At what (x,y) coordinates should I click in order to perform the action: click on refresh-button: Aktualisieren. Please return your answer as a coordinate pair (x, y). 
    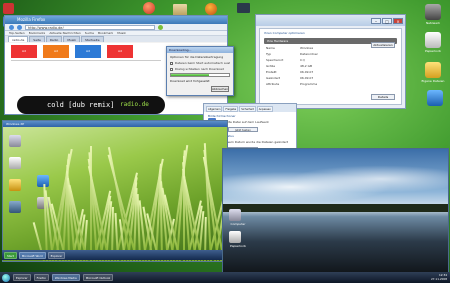
    Looking at the image, I should click on (383, 45).